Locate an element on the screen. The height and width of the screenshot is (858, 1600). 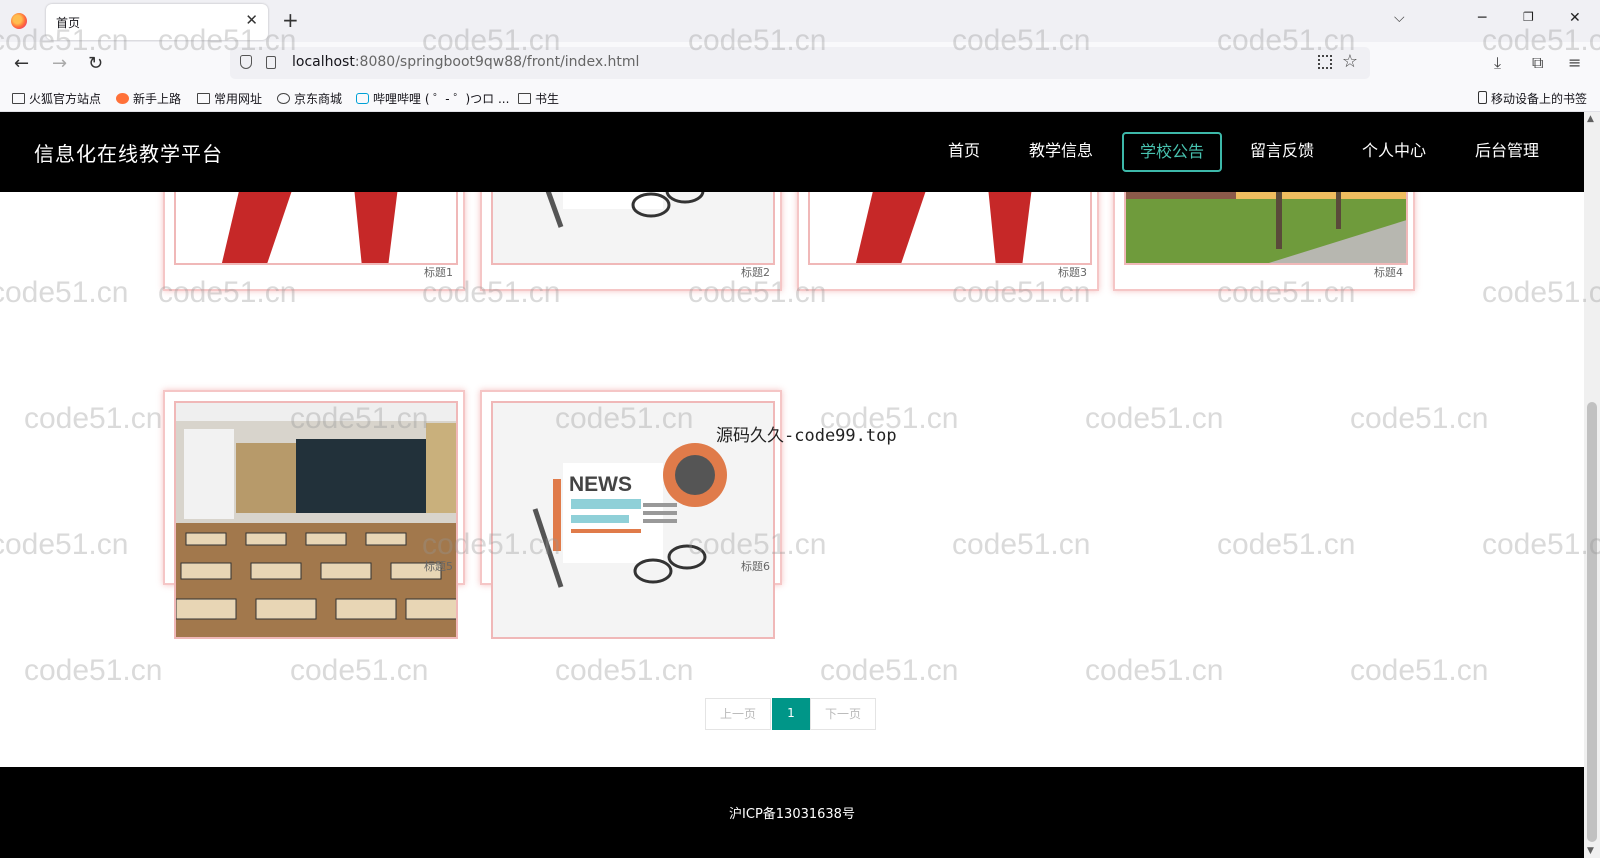
scrollbar: ▲ ▼ is located at coordinates (1592, 485).